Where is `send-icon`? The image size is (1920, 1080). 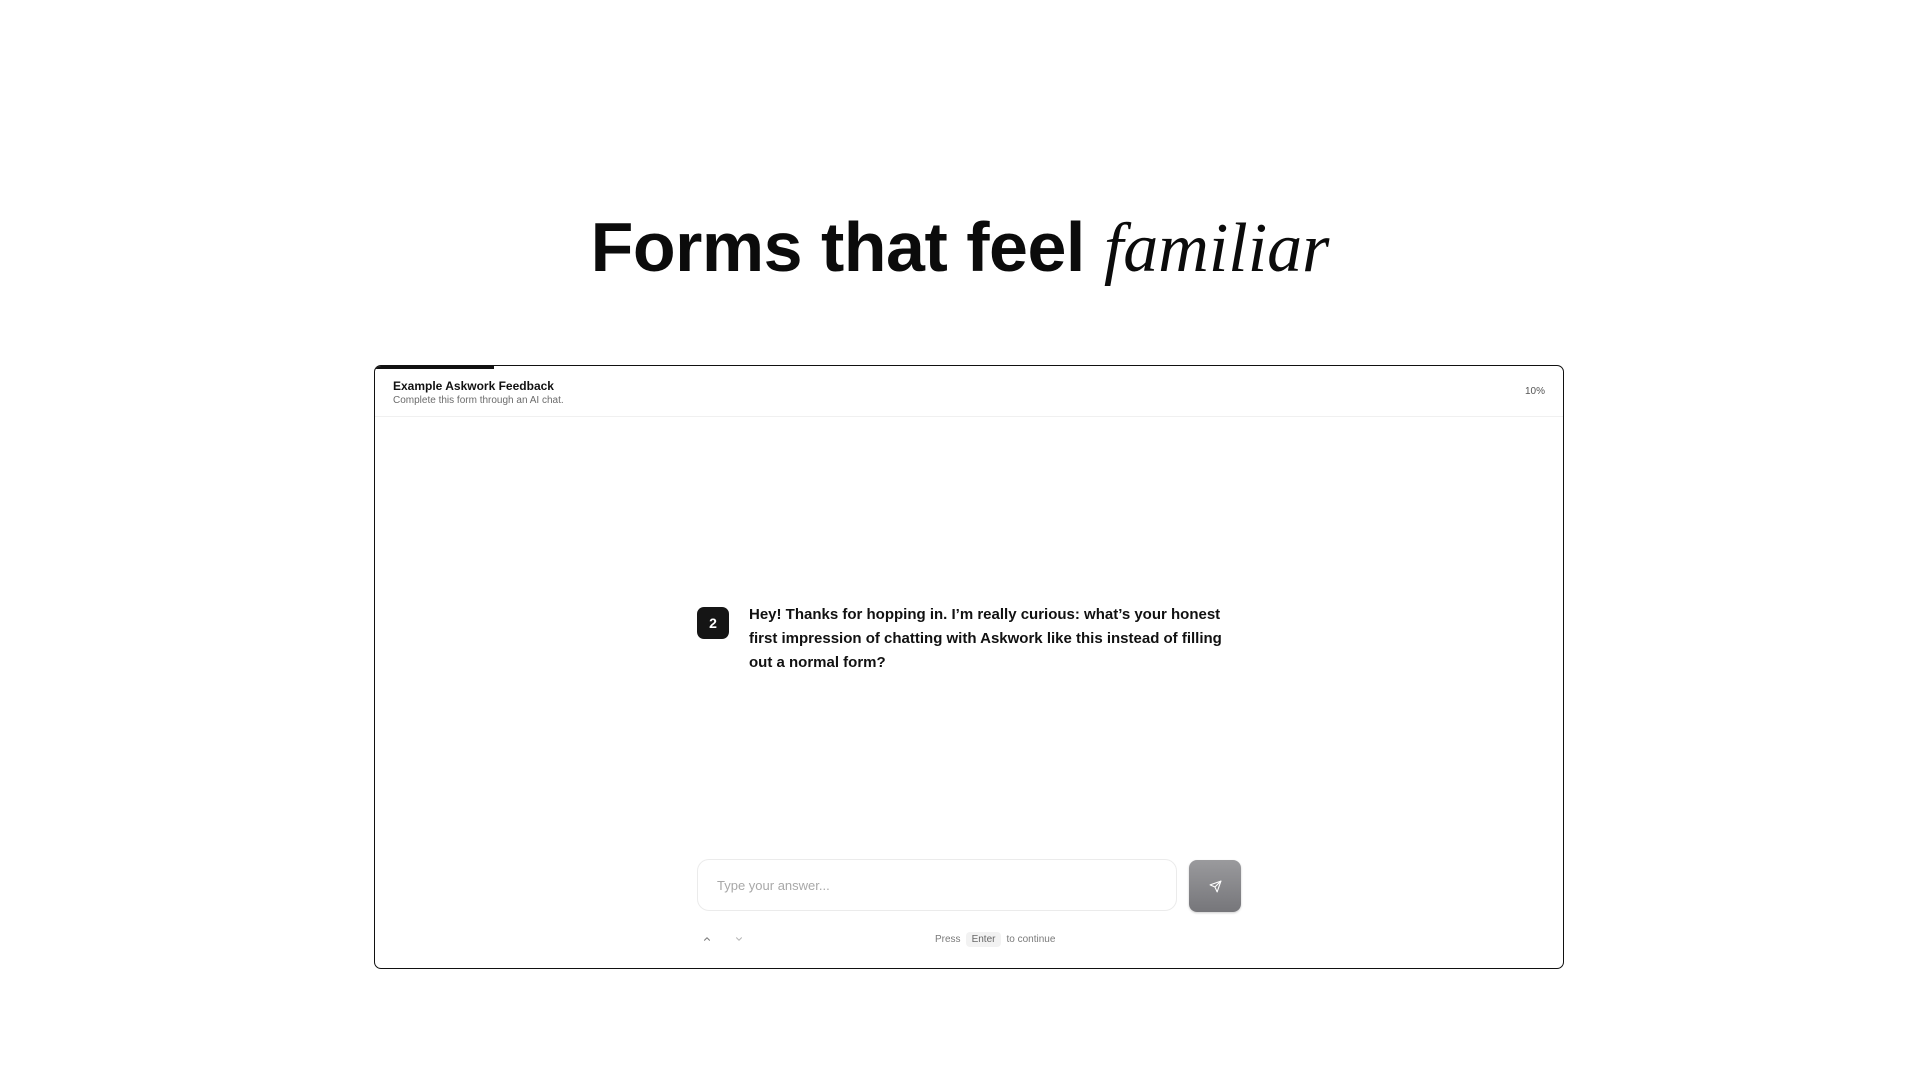
send-icon is located at coordinates (1215, 886).